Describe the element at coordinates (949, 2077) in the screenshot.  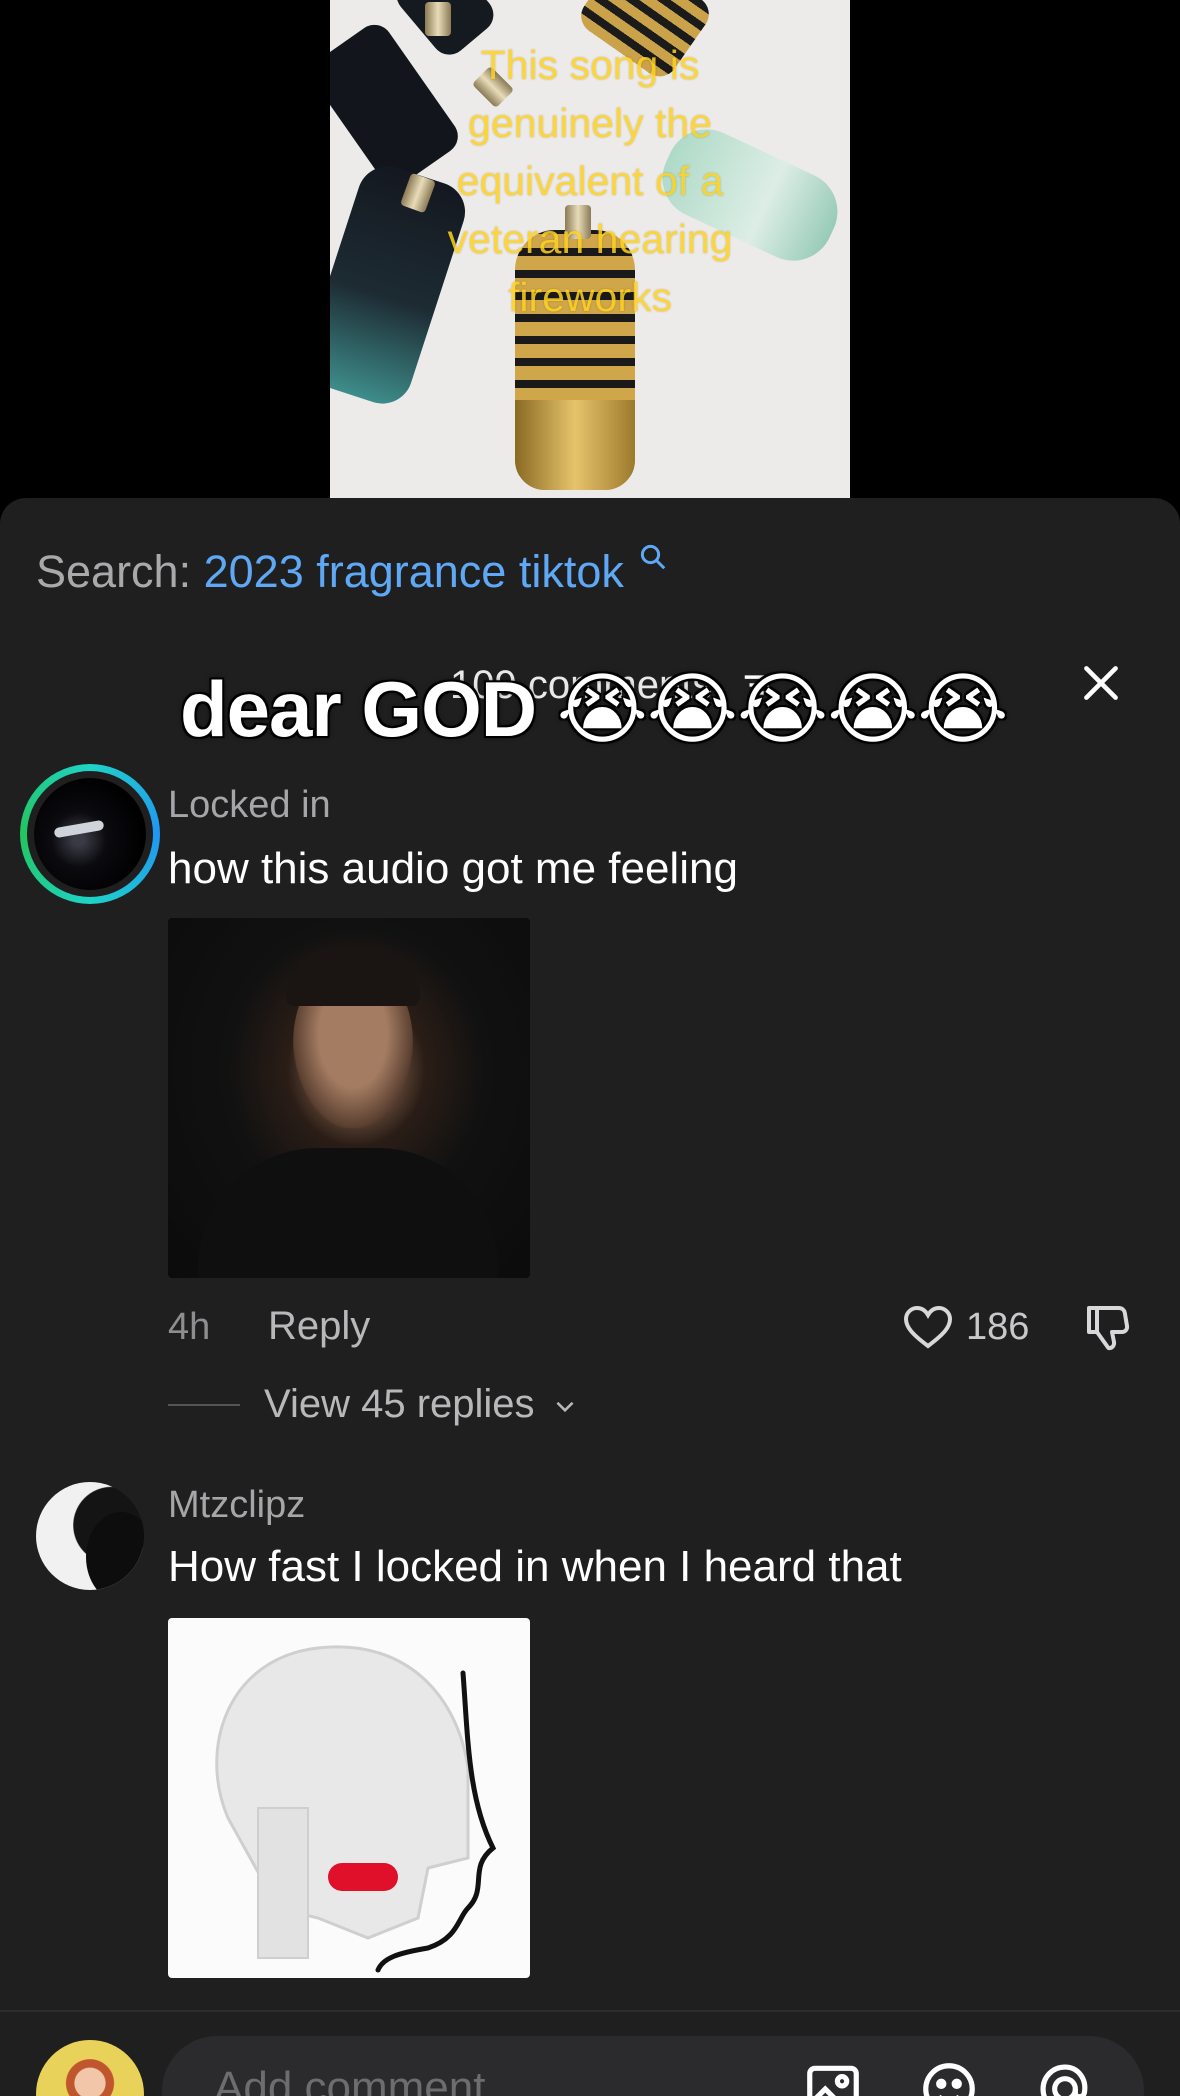
I see `emoji-icon` at that location.